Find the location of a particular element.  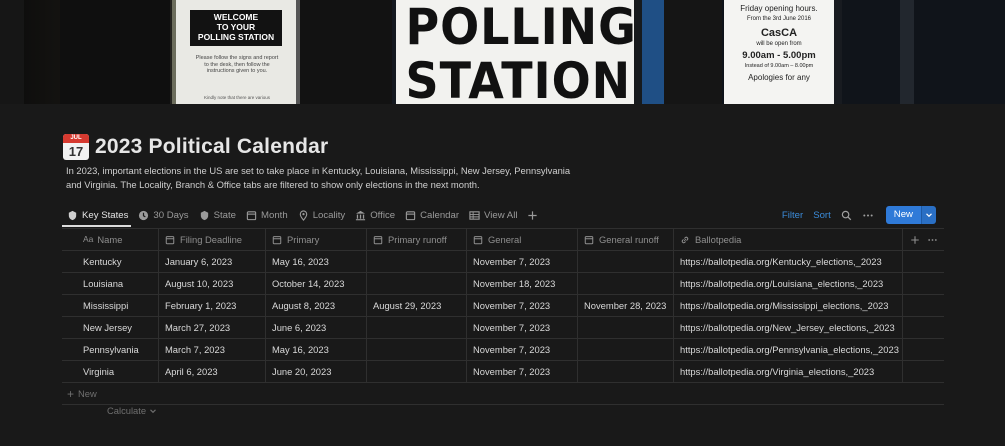

cell-primary: August 8, 2023 is located at coordinates (316, 305).